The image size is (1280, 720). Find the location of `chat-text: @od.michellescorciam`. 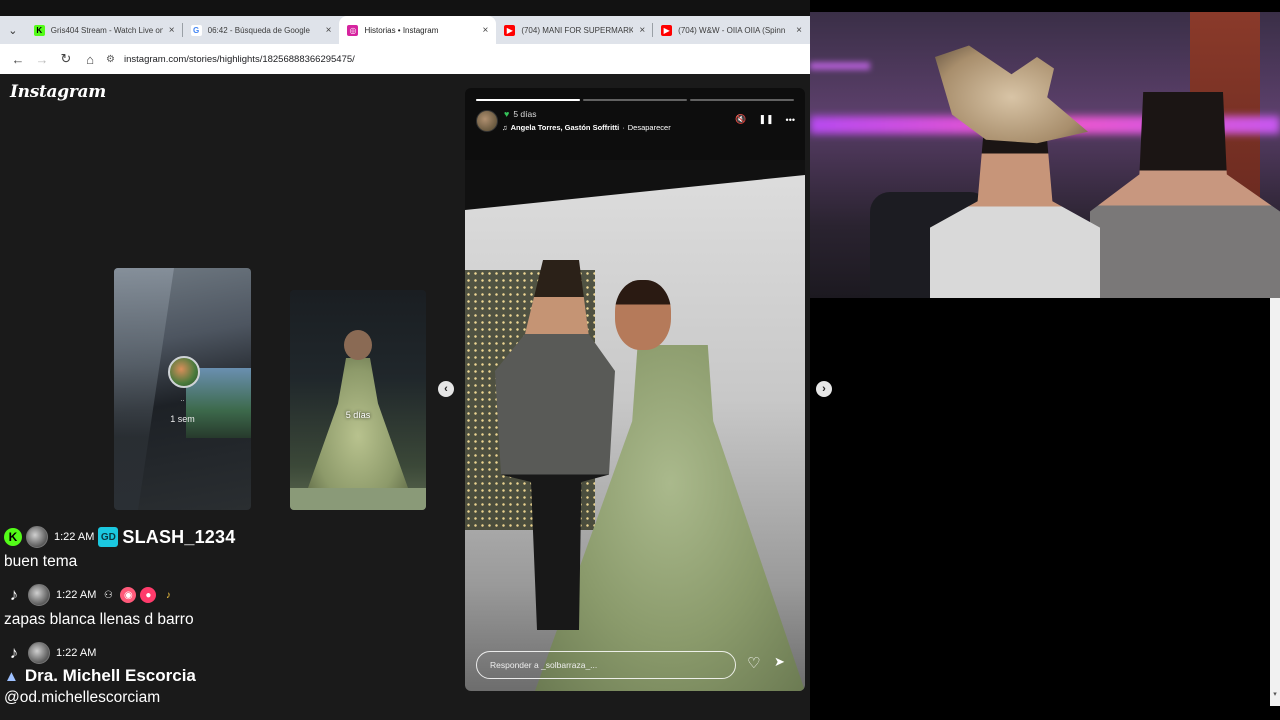

chat-text: @od.michellescorciam is located at coordinates (82, 697).